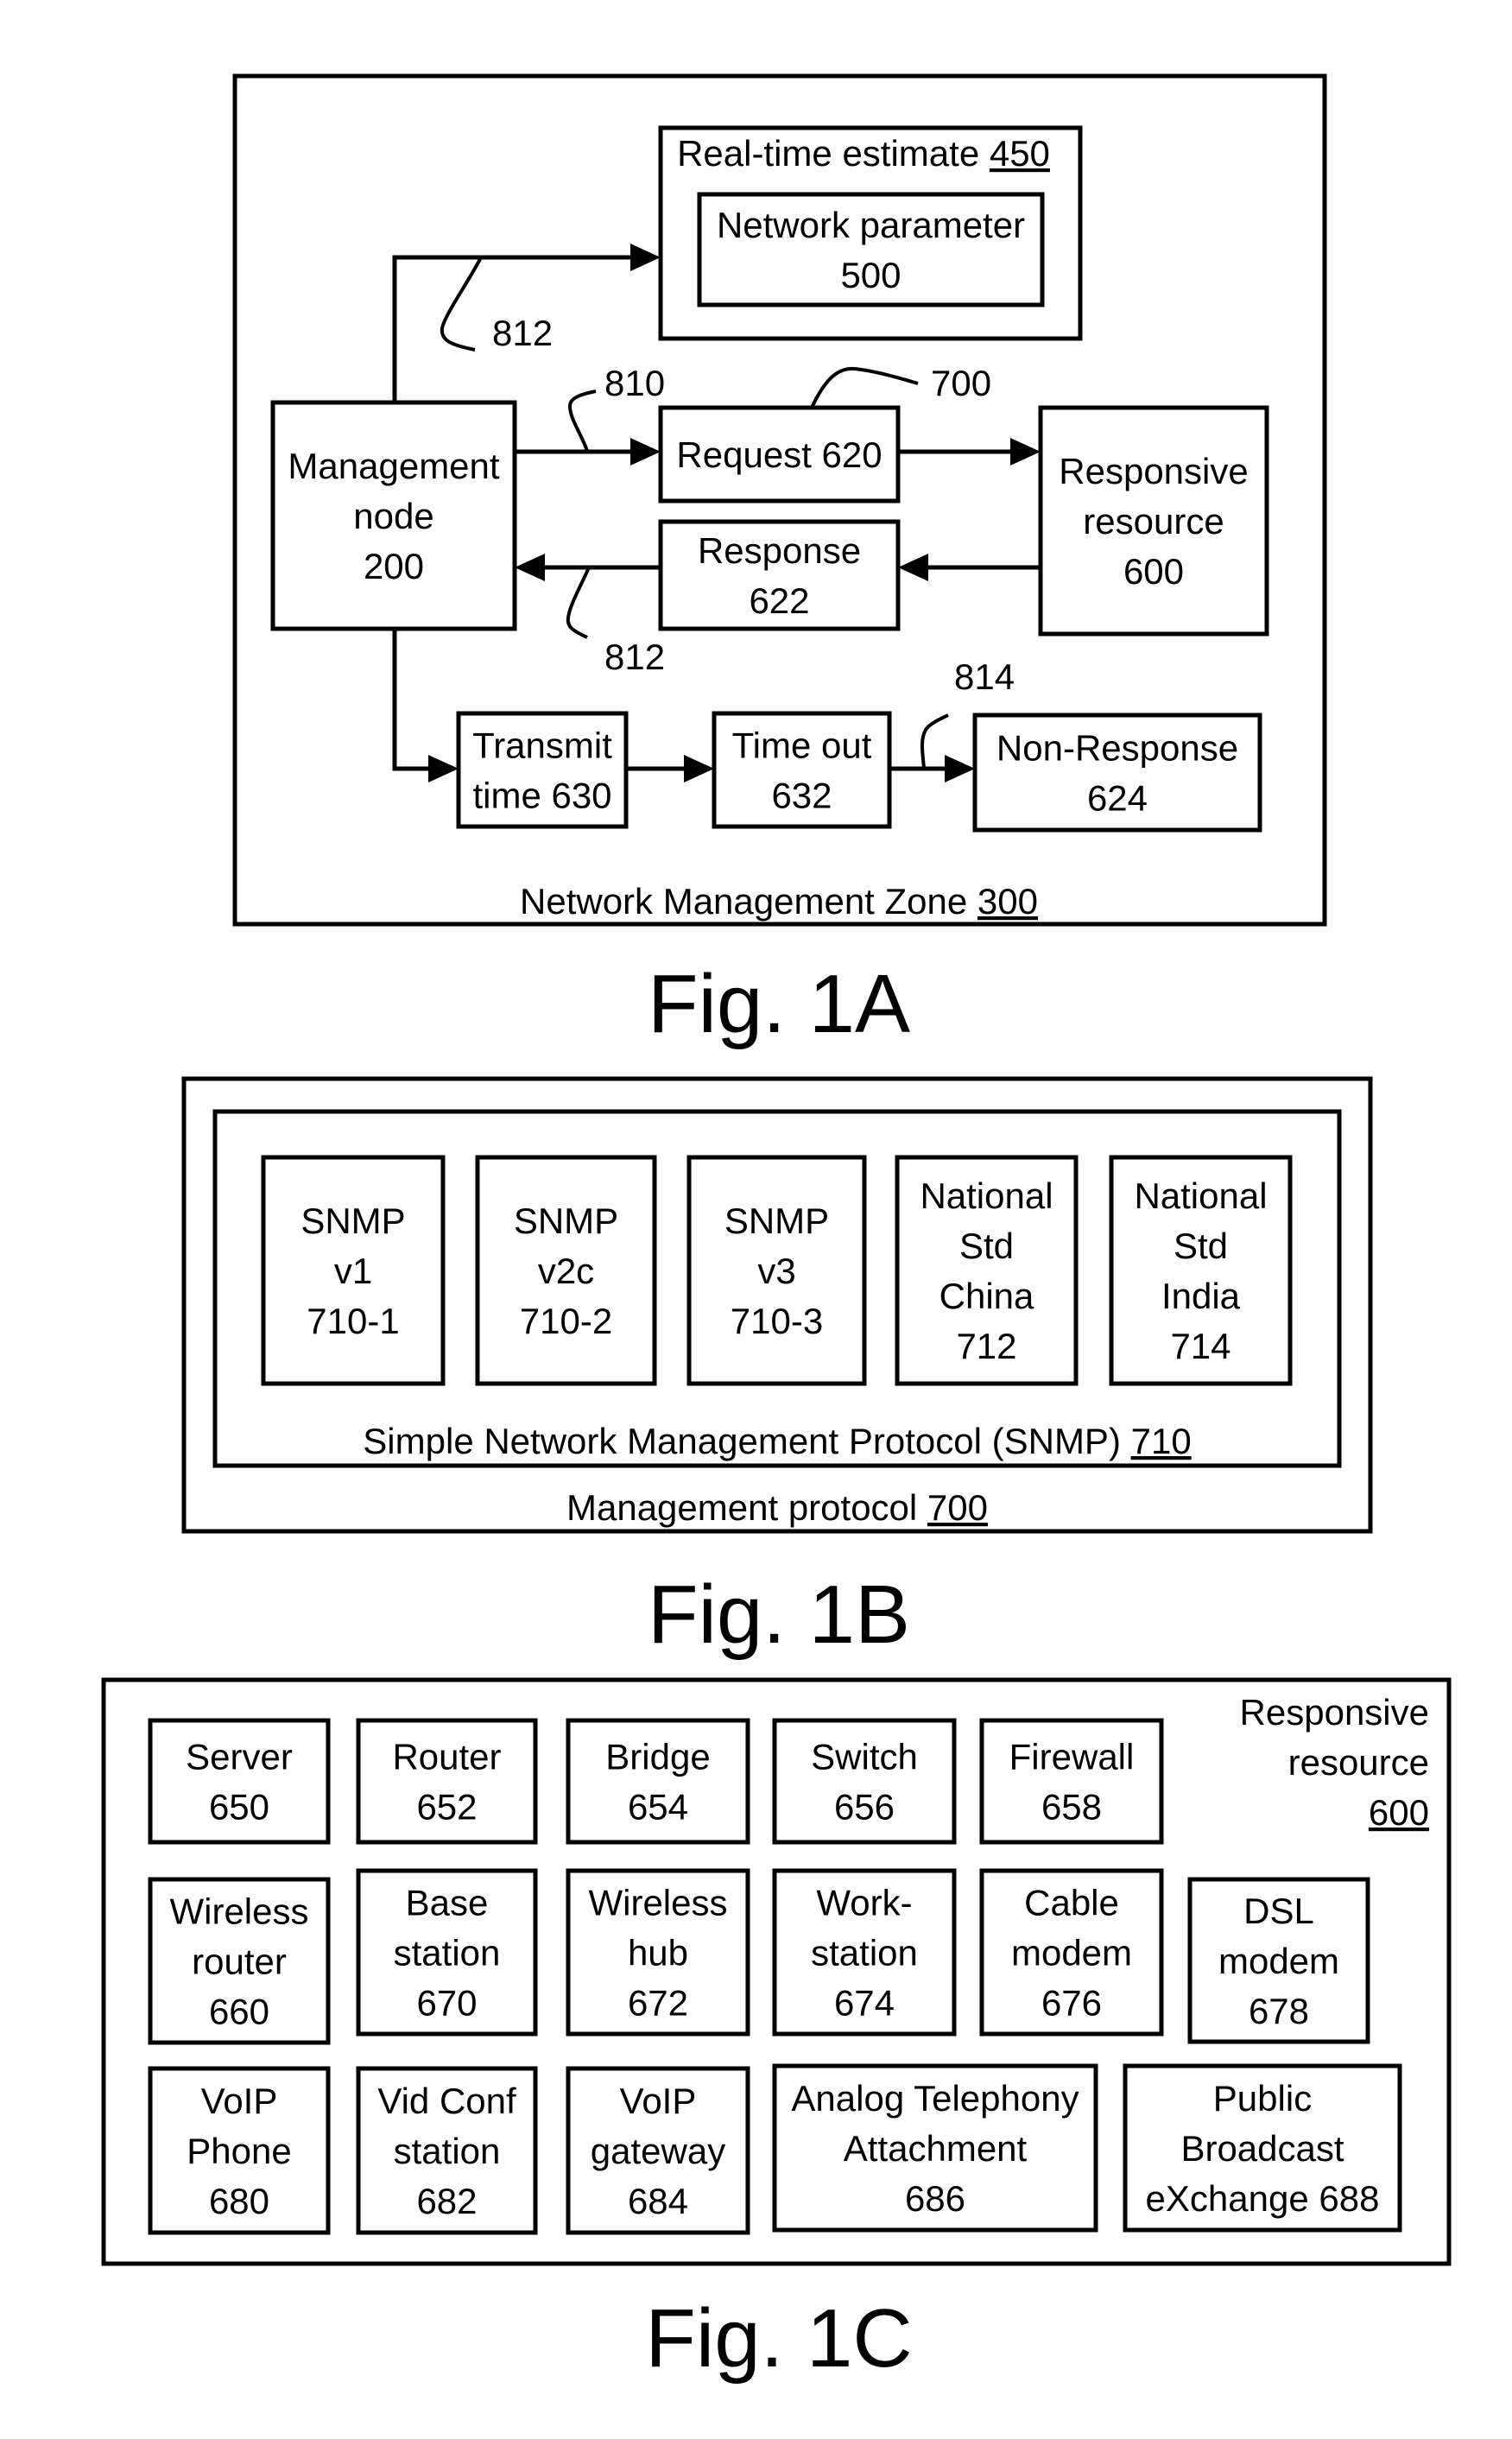  What do you see at coordinates (645, 258) in the screenshot?
I see `arrowhead-to-estimate` at bounding box center [645, 258].